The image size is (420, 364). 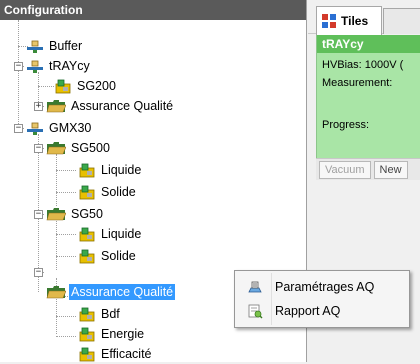 I want to click on tree-item-energie: Energie, so click(x=112, y=334).